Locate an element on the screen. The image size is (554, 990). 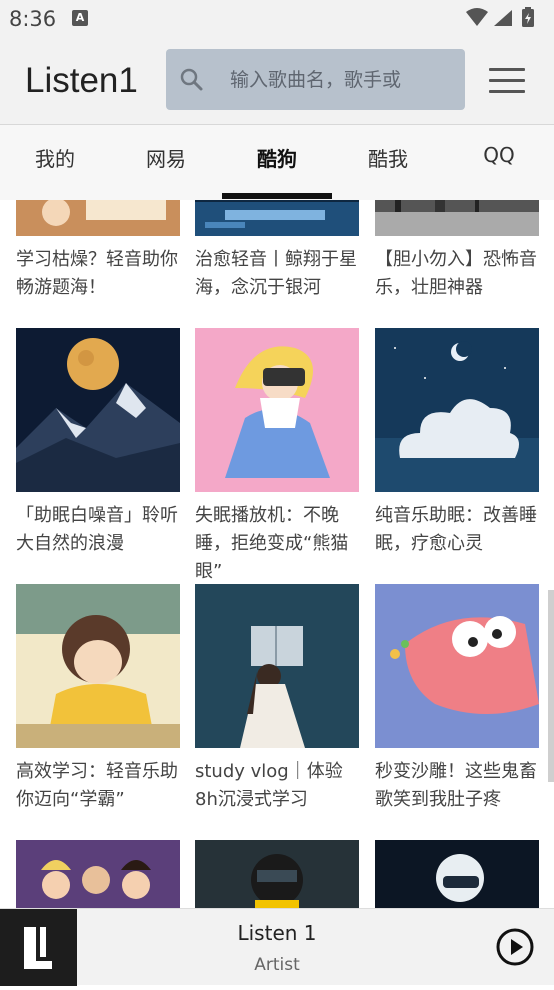
playlist-title: 治愈轻音丨鲸翔于星海，念沉于银河 is located at coordinates (276, 273).